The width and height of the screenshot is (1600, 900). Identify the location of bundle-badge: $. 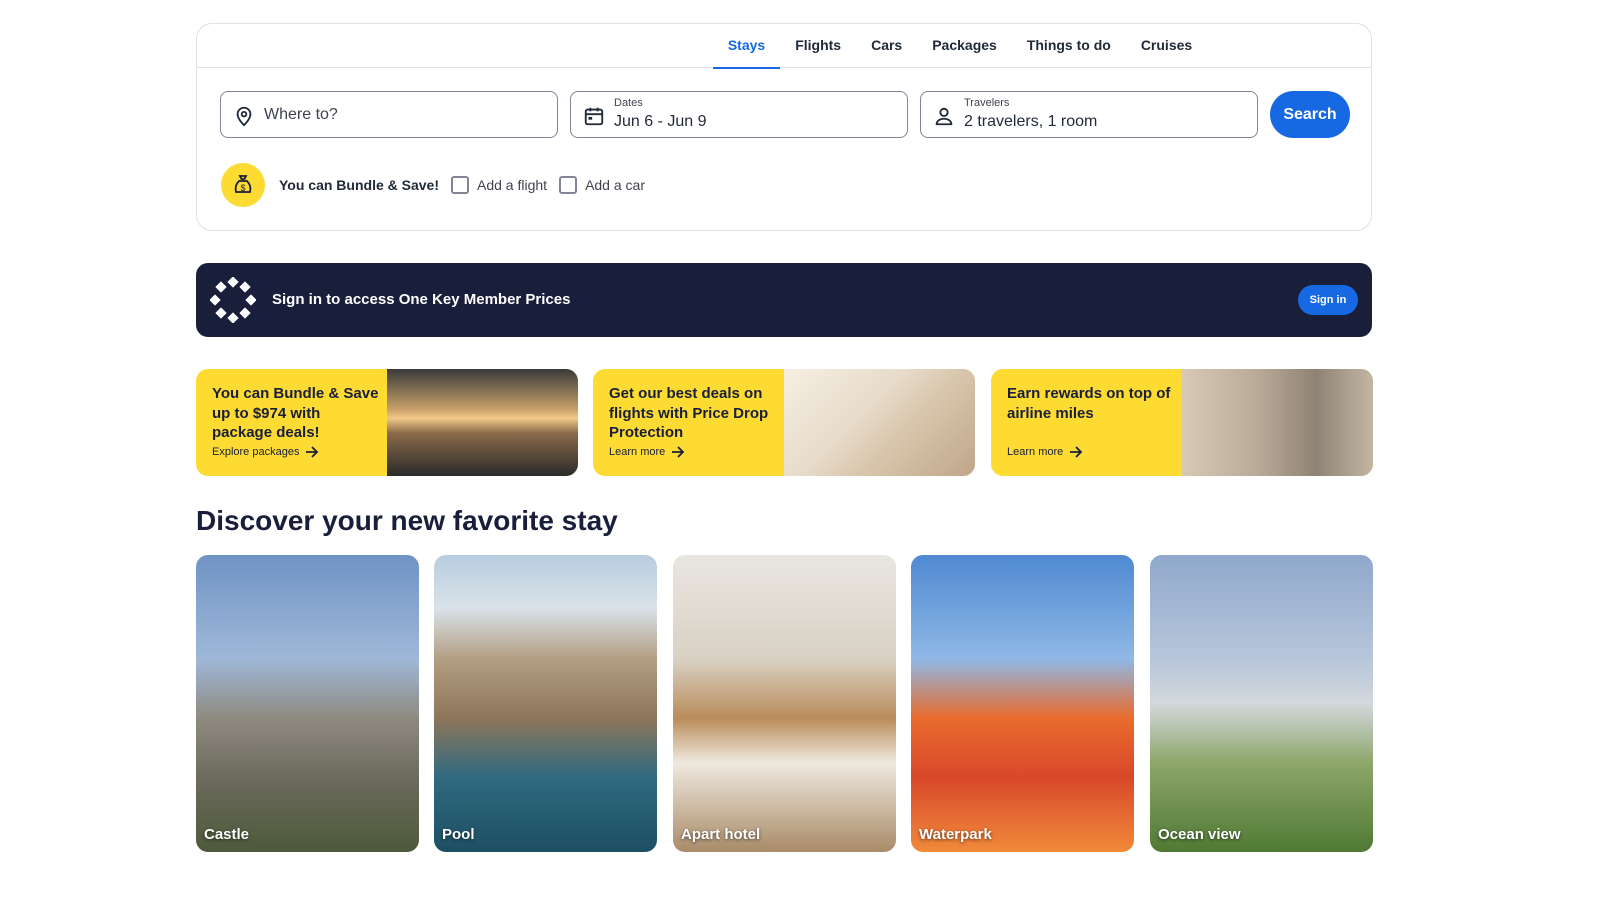
(243, 185).